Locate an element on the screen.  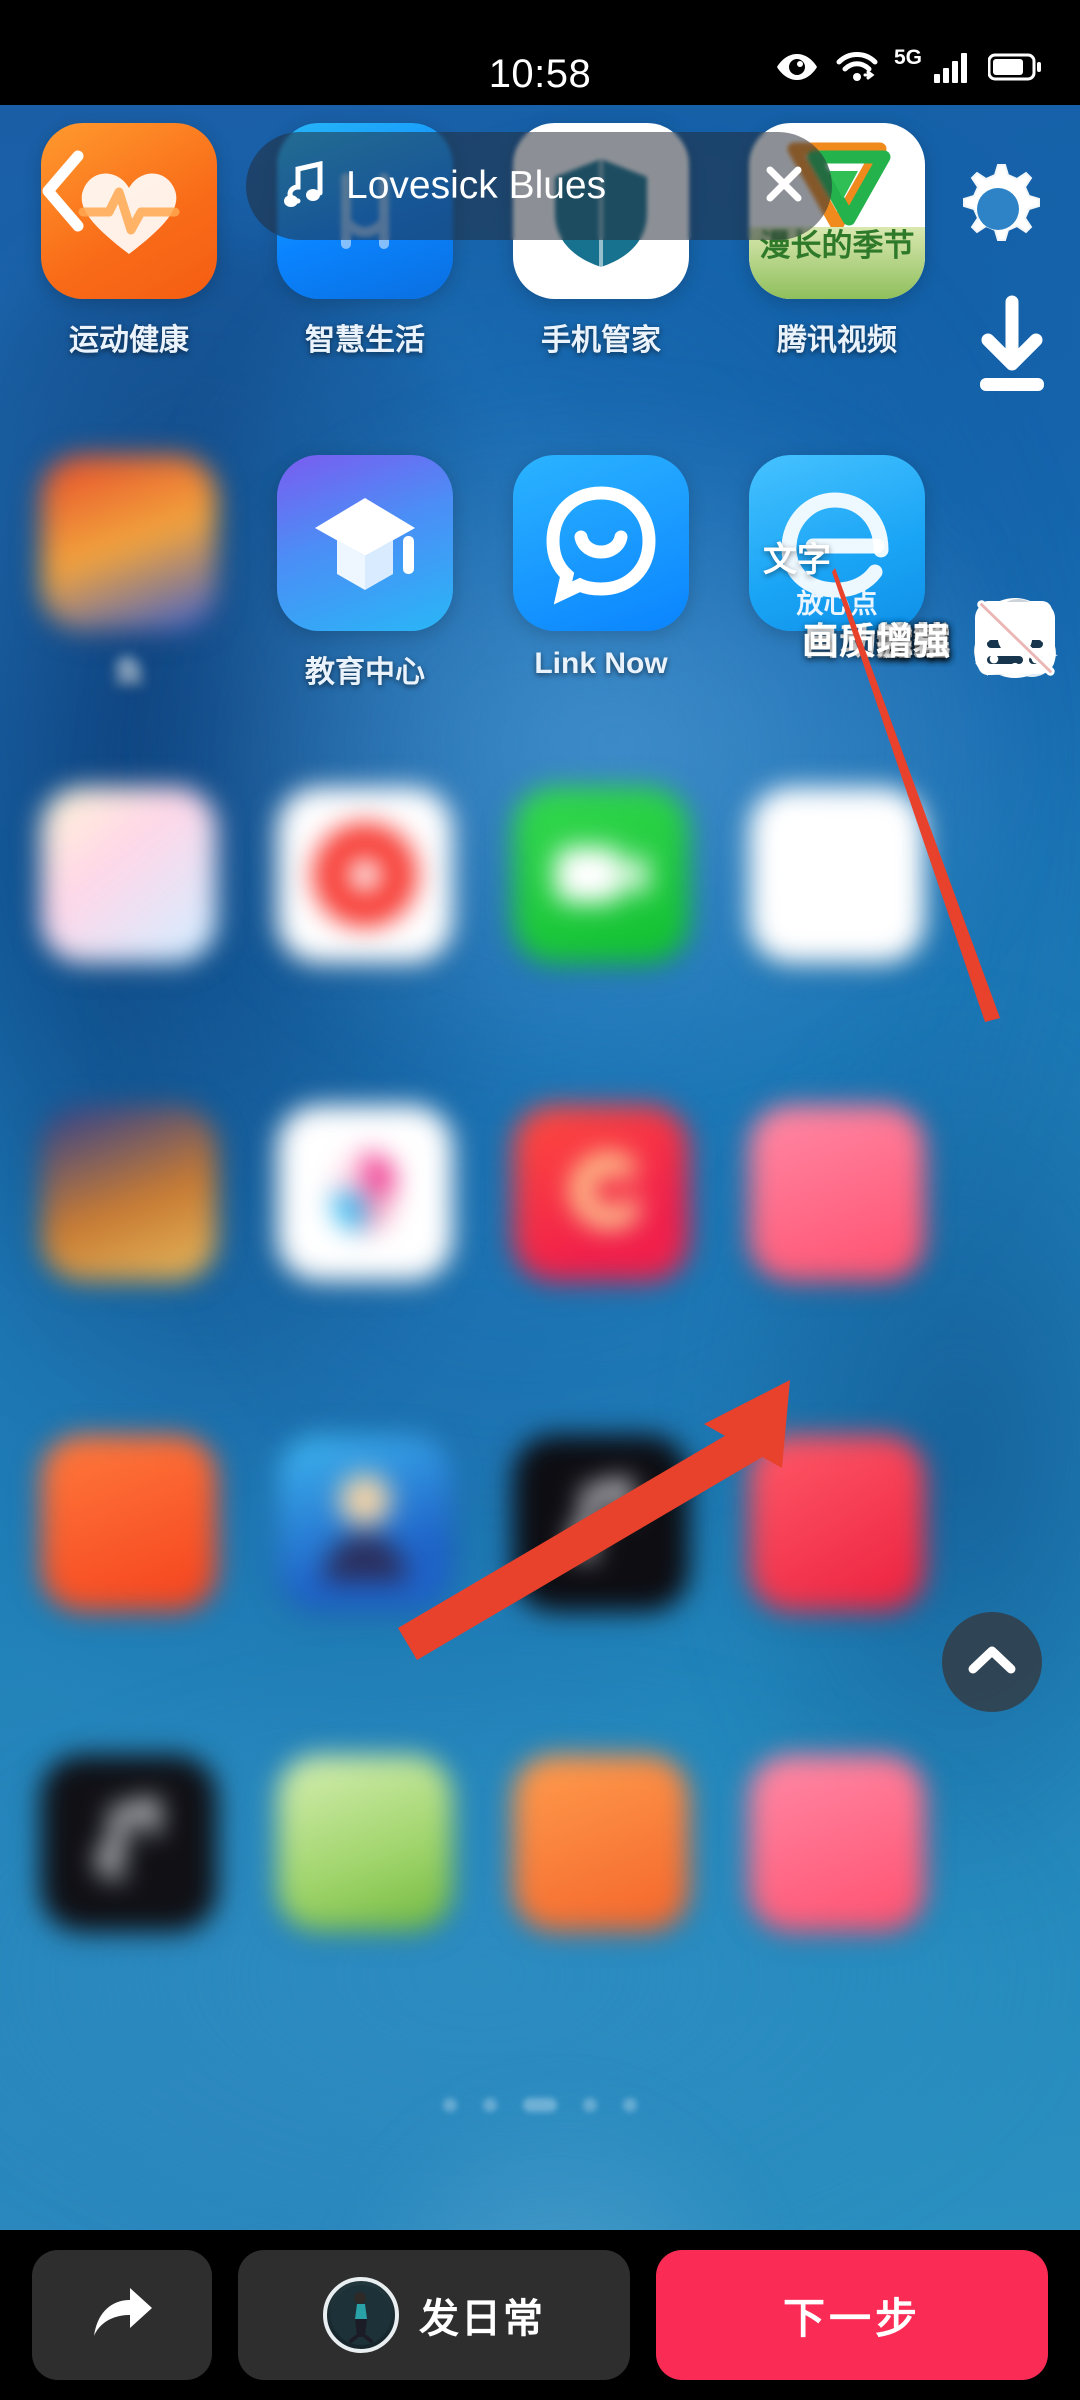
next-step-label: 下一步 is located at coordinates (851, 2318).